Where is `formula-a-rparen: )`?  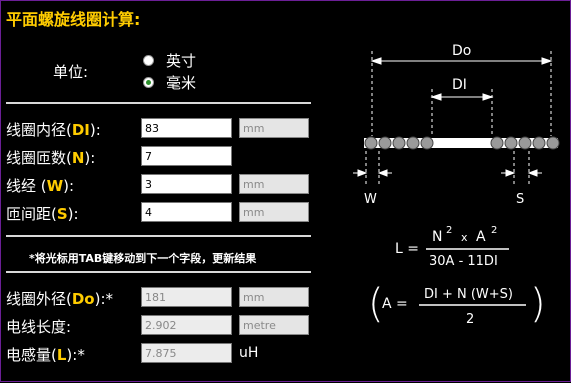 formula-a-rparen: ) is located at coordinates (538, 304).